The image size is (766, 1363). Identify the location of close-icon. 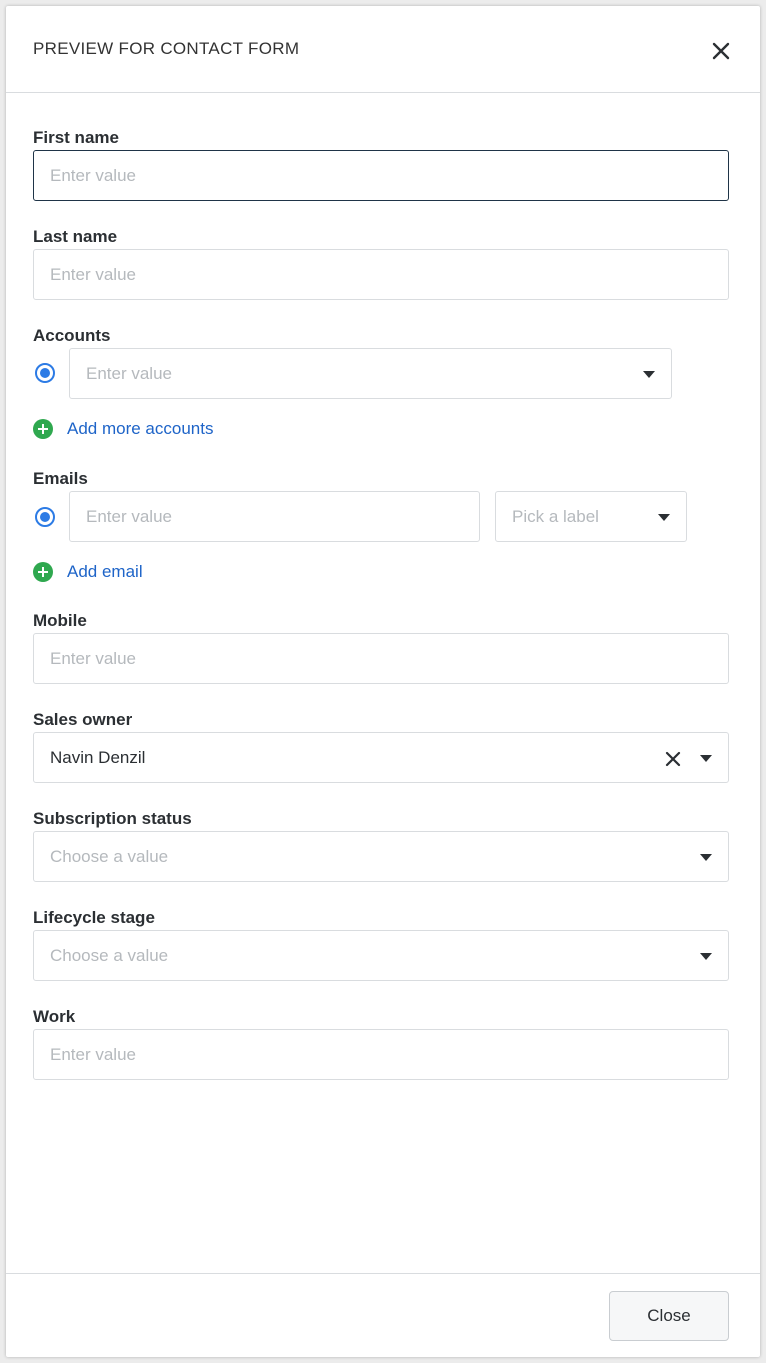
(721, 51).